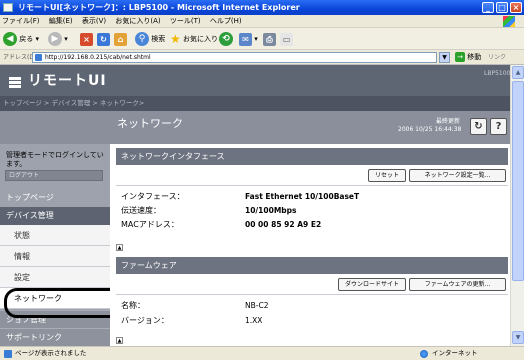  I want to click on forward-button: ▶ ▾, so click(58, 39).